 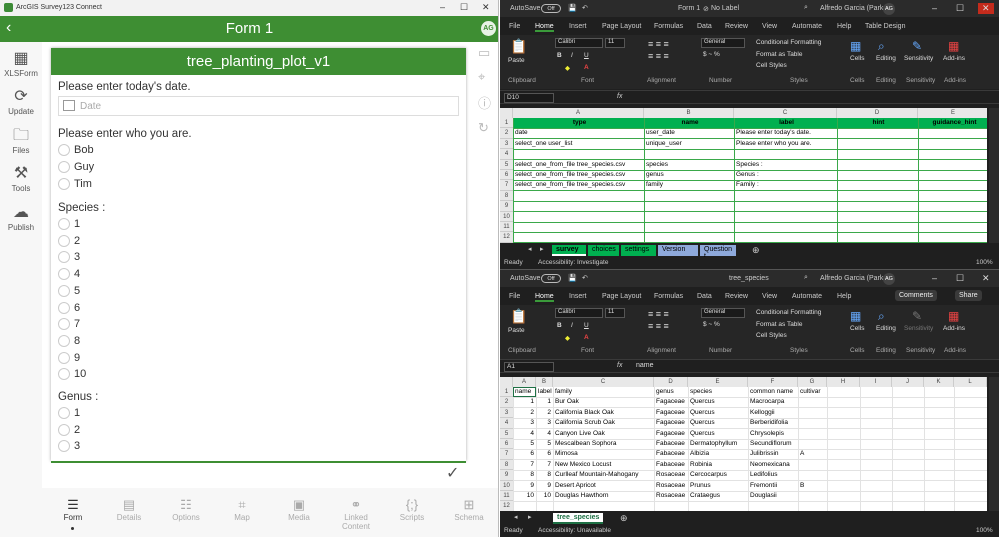 What do you see at coordinates (671, 392) in the screenshot?
I see `header-cell: genus` at bounding box center [671, 392].